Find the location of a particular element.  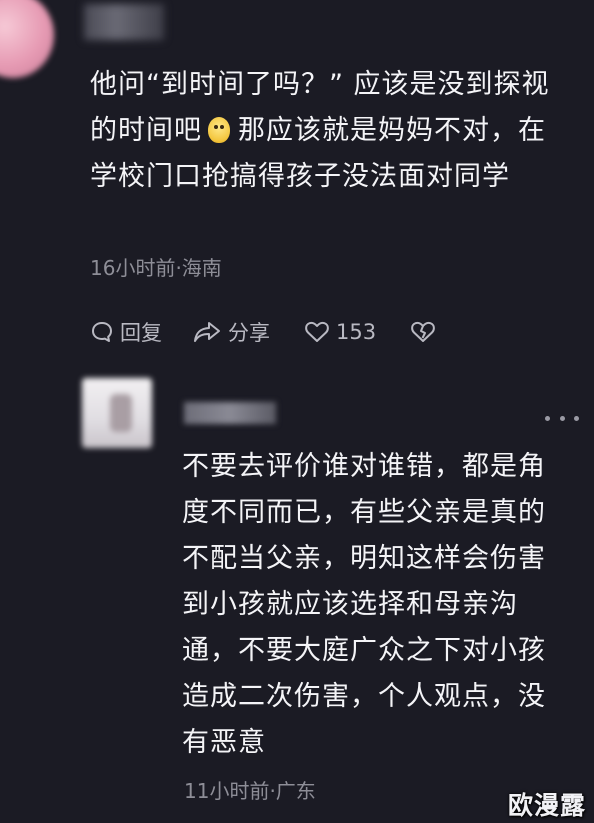

heart-icon is located at coordinates (317, 331).